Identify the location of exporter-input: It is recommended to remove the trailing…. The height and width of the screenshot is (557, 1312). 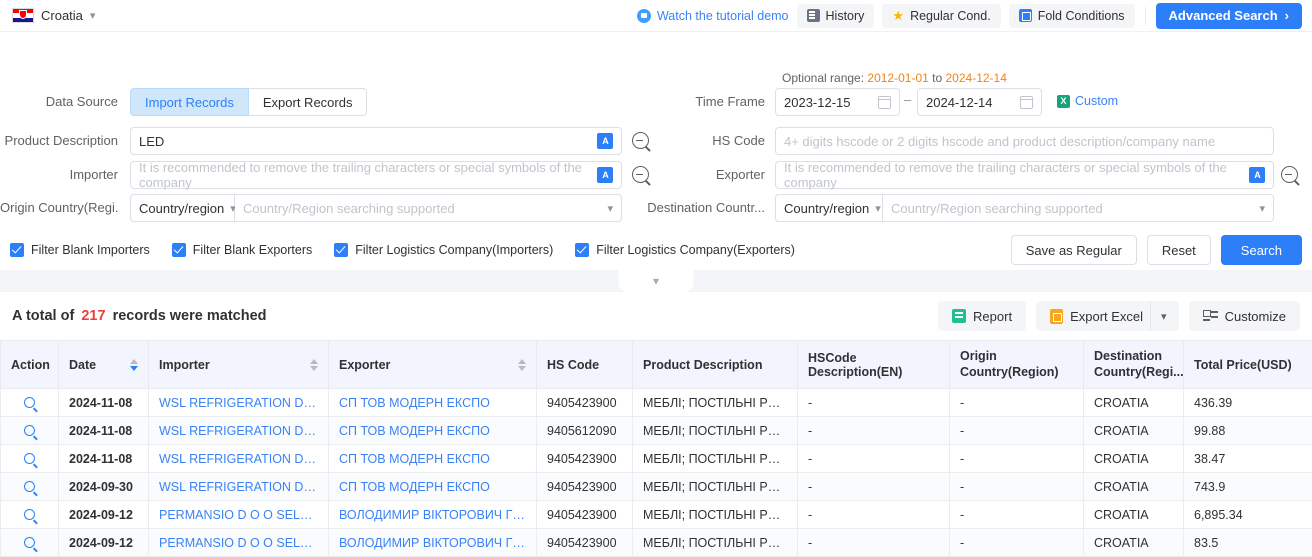
(1024, 175).